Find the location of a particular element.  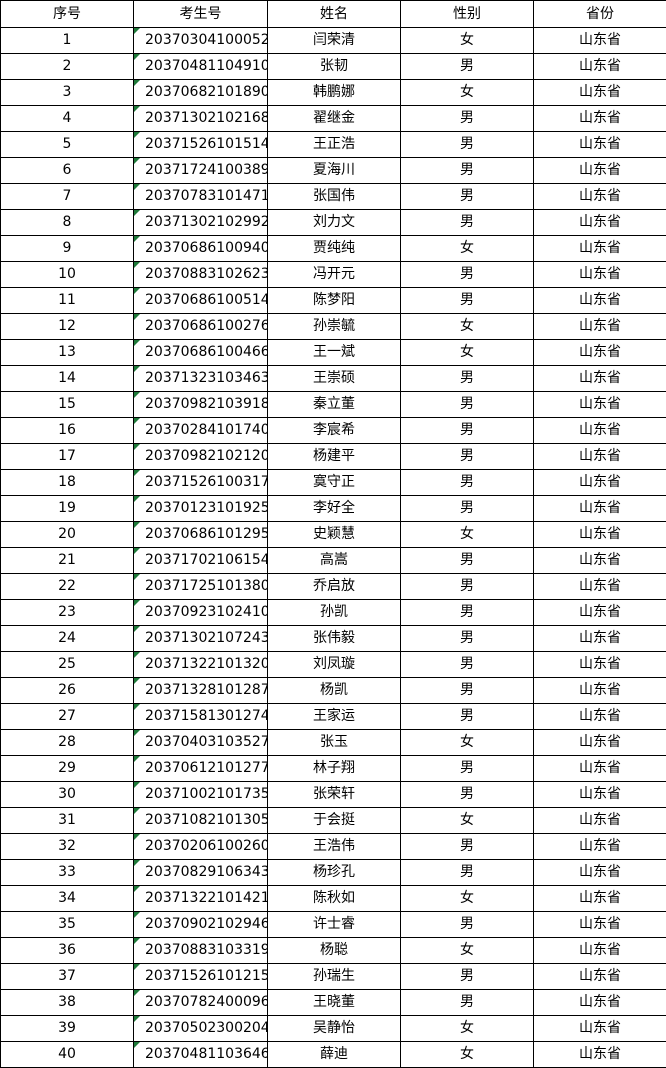

cell-name: 杨聪 is located at coordinates (334, 951).